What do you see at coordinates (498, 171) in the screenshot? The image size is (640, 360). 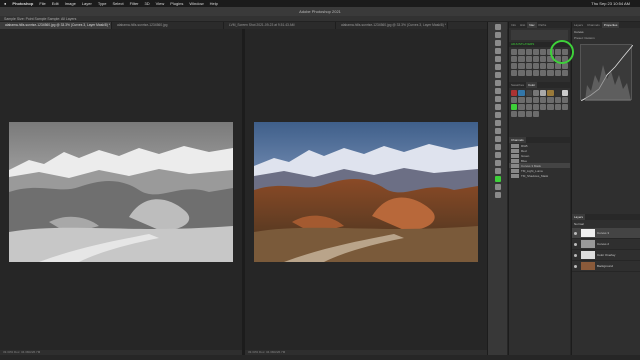 I see `zoom-tool-icon` at bounding box center [498, 171].